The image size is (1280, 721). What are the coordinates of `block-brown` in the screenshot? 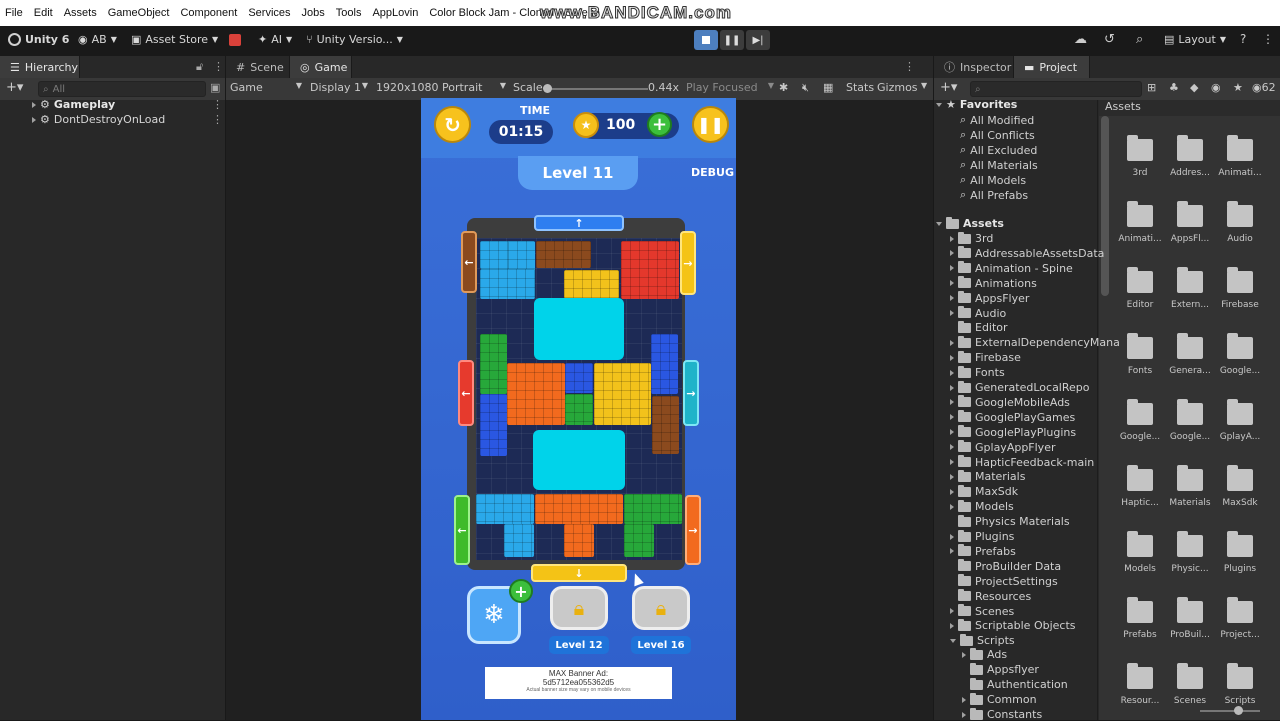 It's located at (563, 254).